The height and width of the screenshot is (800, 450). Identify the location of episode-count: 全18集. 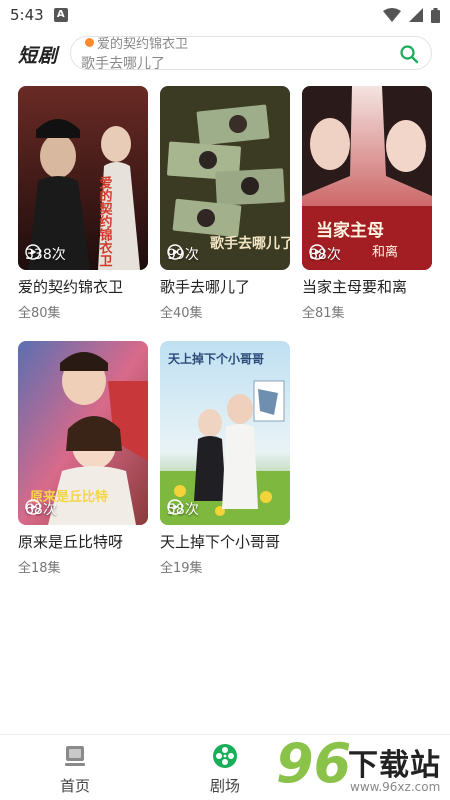
(39, 568).